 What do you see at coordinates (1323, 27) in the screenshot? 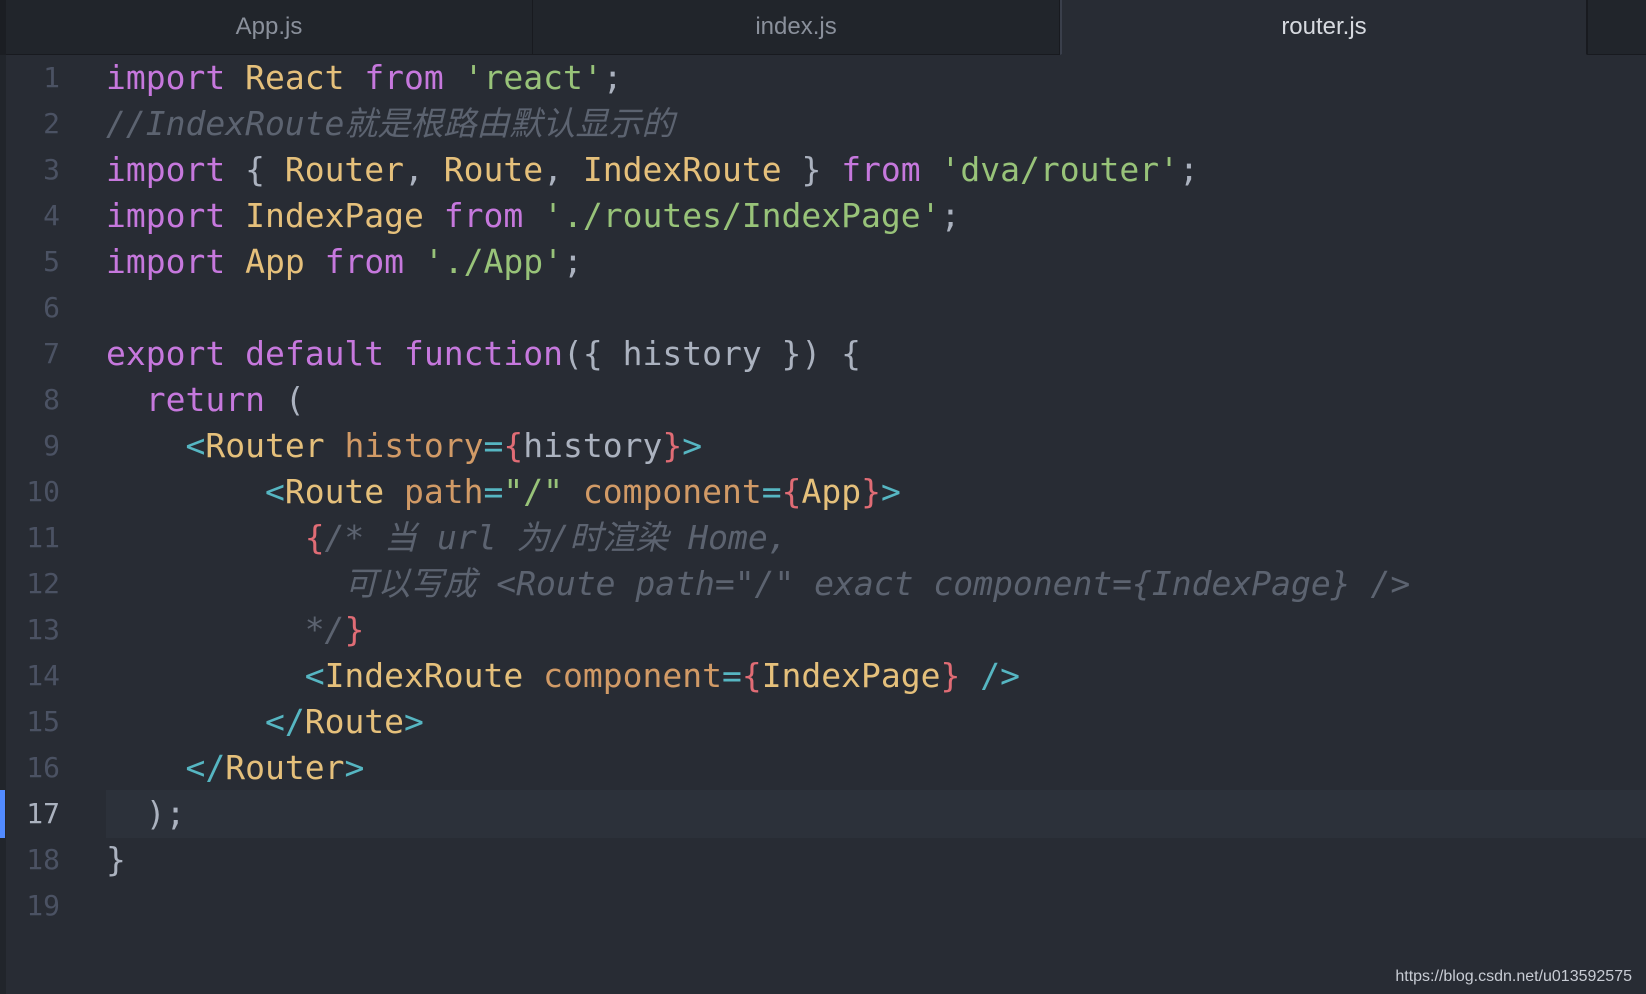
I see `tab-router-js: router.js` at bounding box center [1323, 27].